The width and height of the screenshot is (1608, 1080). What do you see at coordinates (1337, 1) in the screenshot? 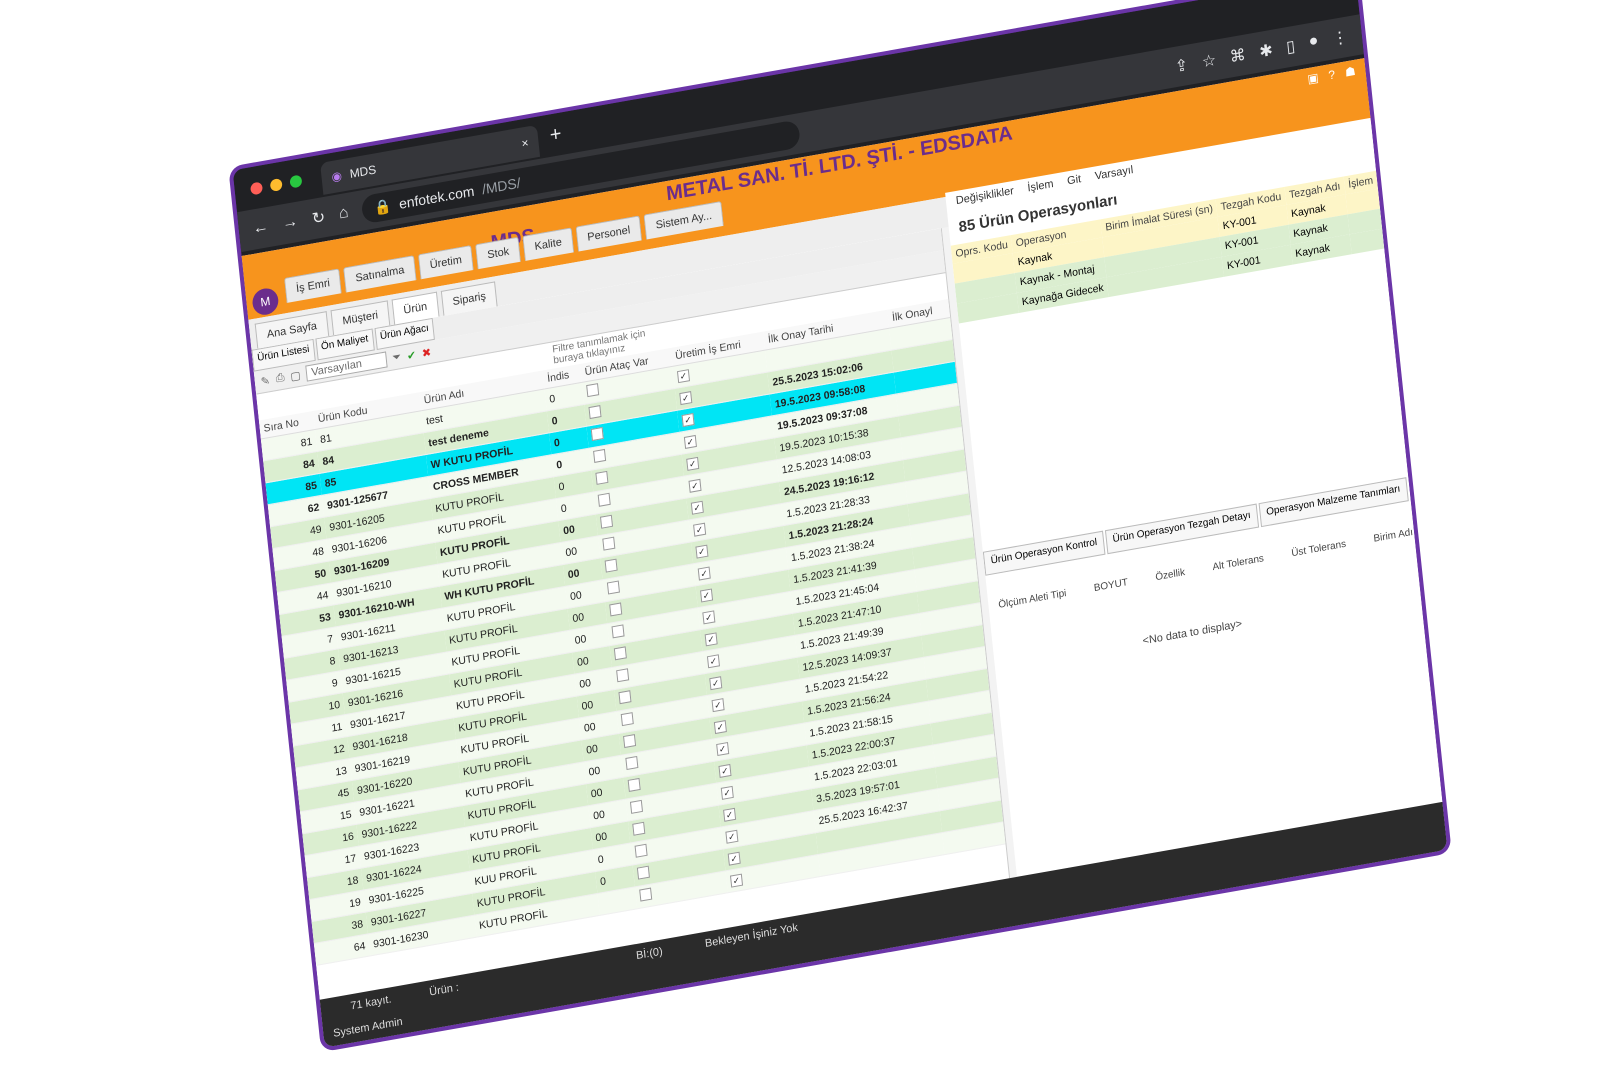
I see `chevron-down-icon: ⌄` at bounding box center [1337, 1].